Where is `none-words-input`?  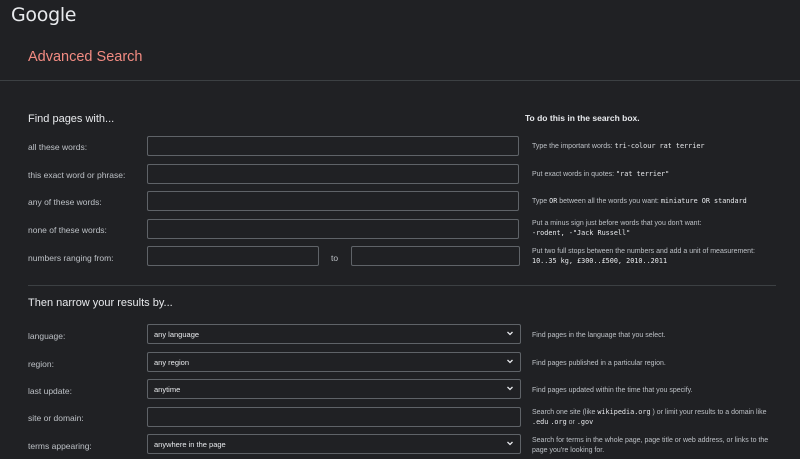
none-words-input is located at coordinates (333, 229).